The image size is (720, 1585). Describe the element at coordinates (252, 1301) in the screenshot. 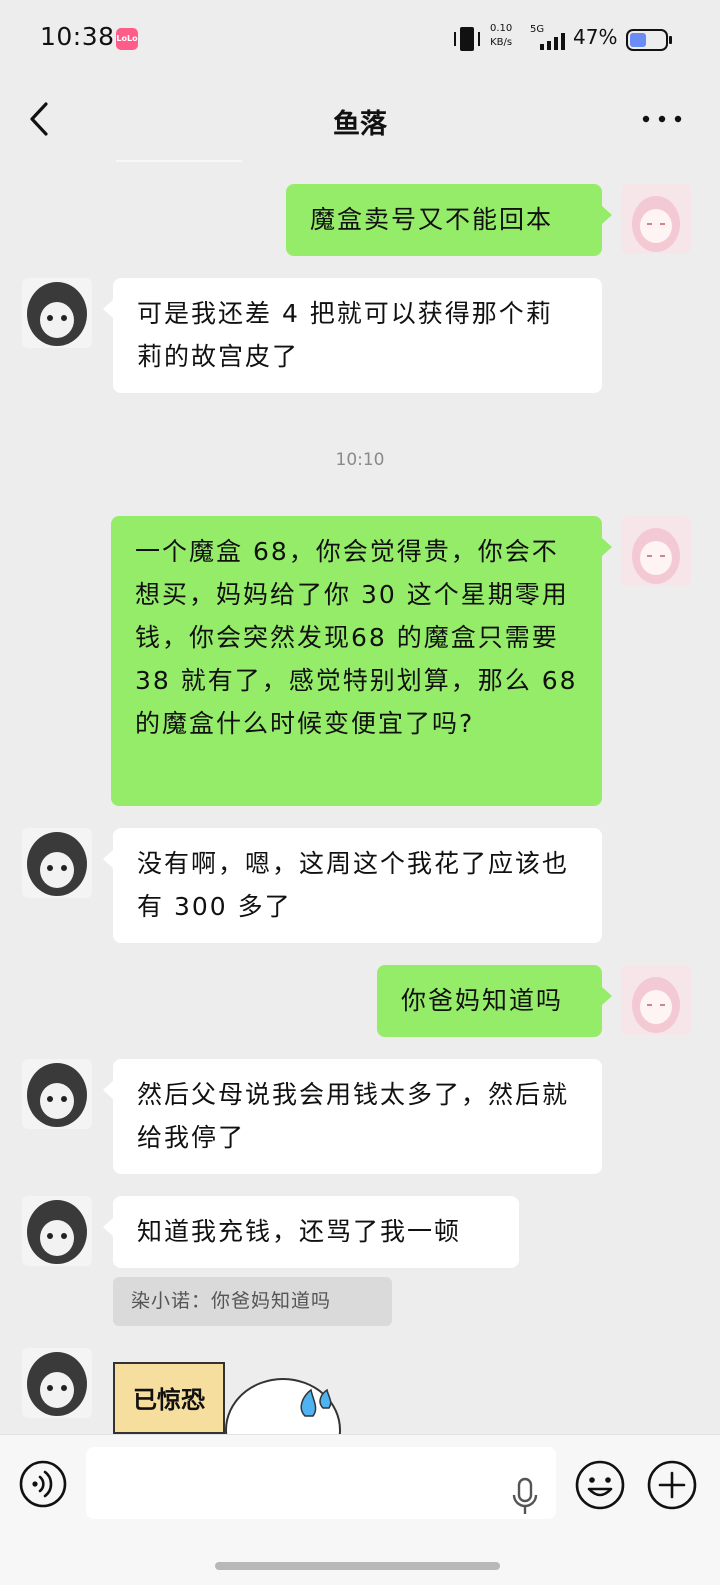

I see `quoted-reply: 染小诺：你爸妈知道吗` at that location.